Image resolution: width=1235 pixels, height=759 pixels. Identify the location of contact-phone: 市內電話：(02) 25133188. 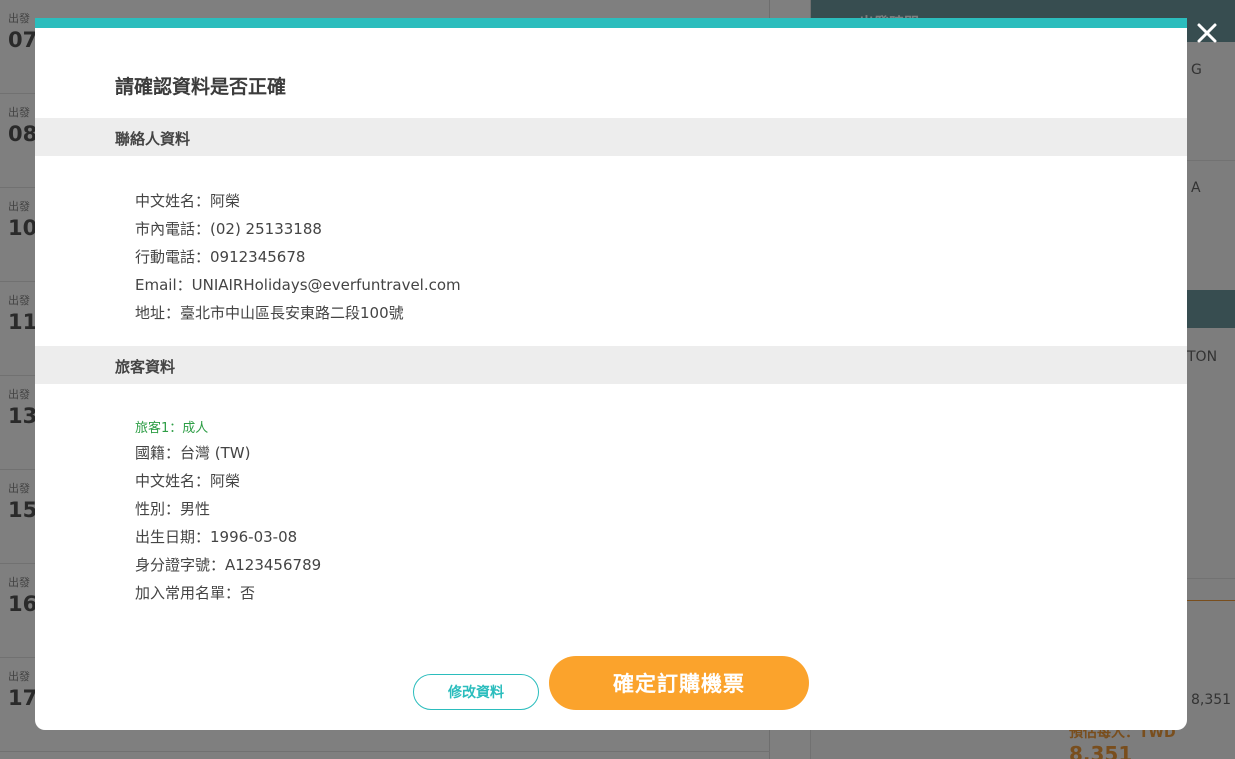
(228, 229).